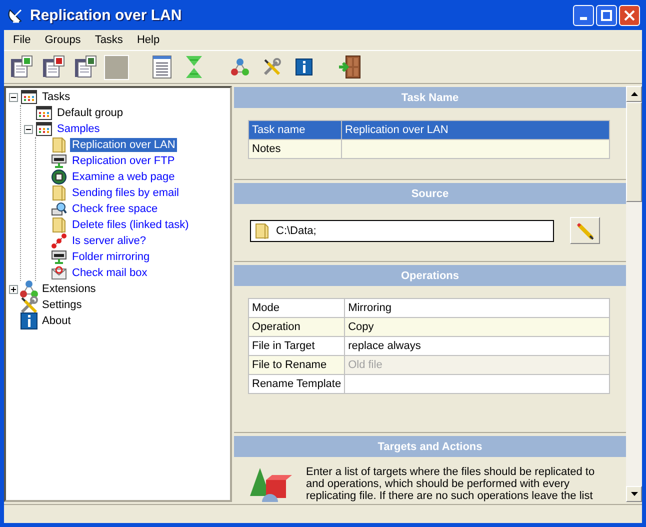 This screenshot has width=646, height=527. Describe the element at coordinates (56, 321) in the screenshot. I see `tree-item: About` at that location.